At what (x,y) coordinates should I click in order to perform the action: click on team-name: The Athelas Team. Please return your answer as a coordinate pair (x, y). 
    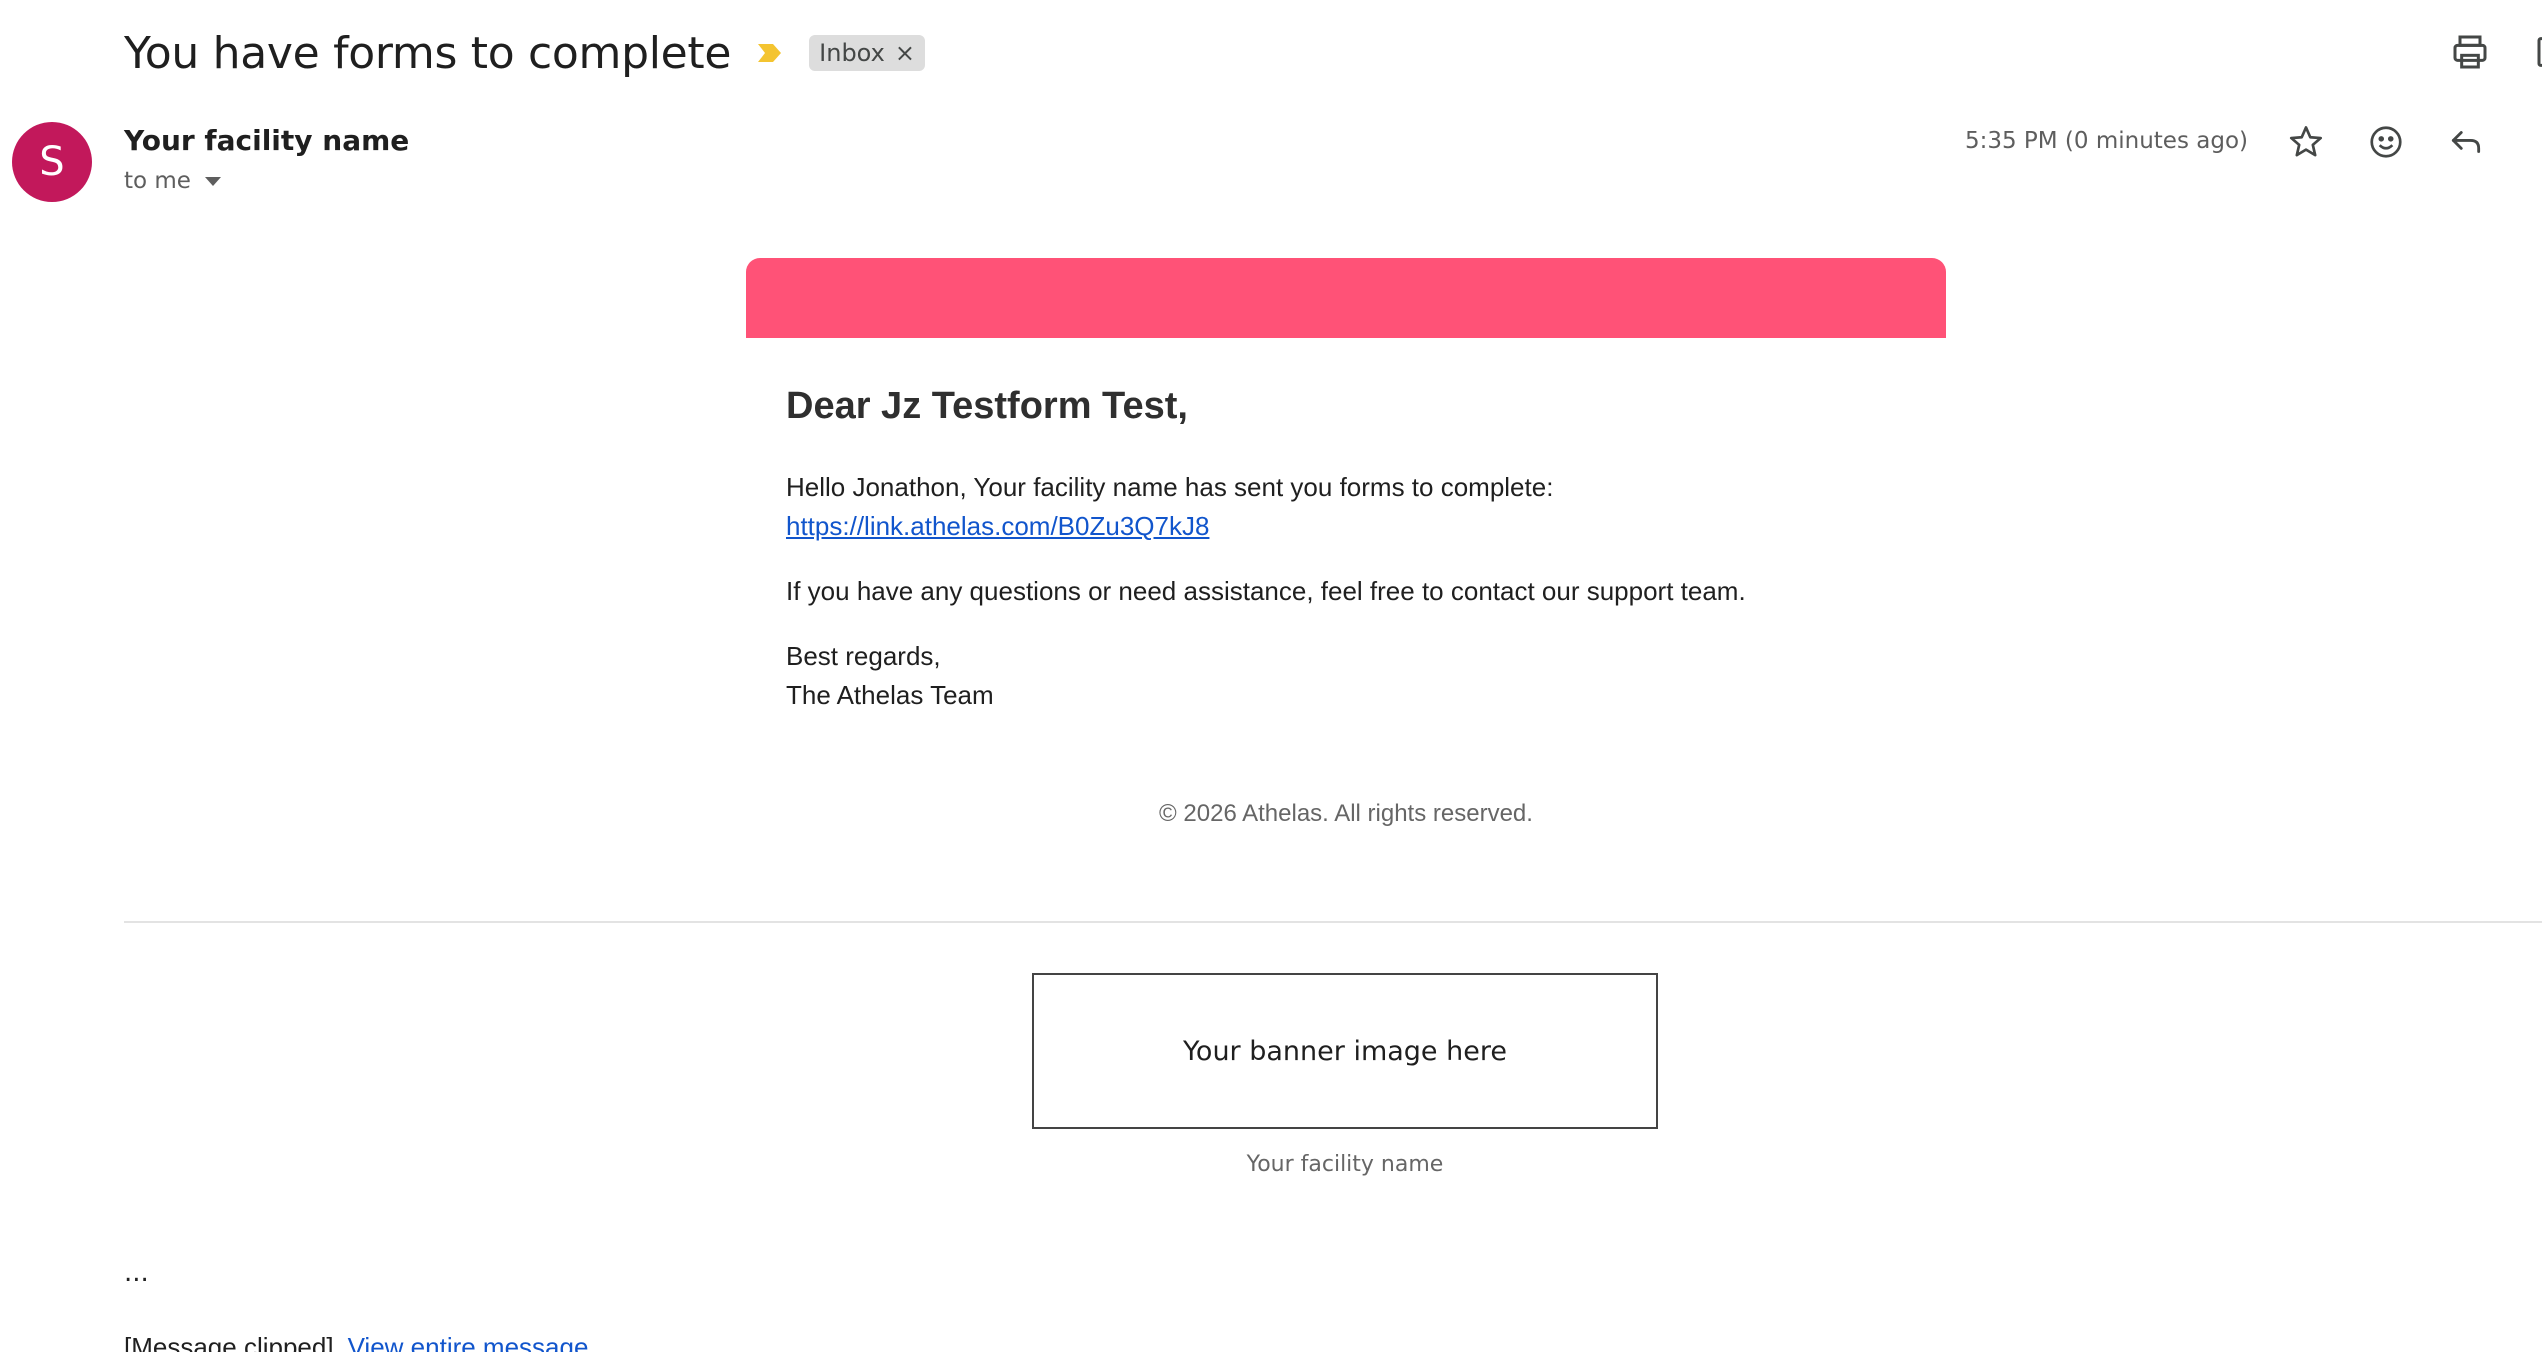
    Looking at the image, I should click on (890, 695).